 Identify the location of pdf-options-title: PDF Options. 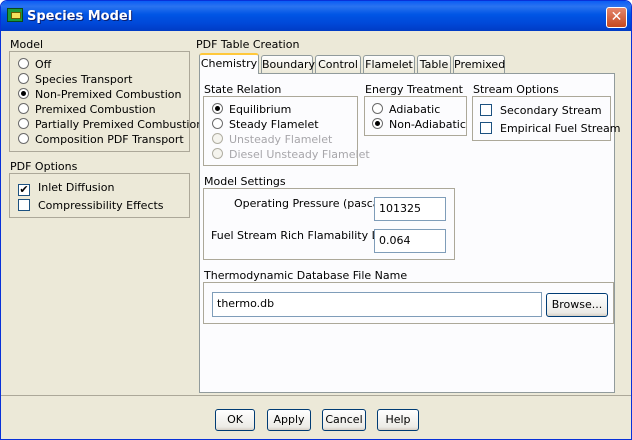
(44, 166).